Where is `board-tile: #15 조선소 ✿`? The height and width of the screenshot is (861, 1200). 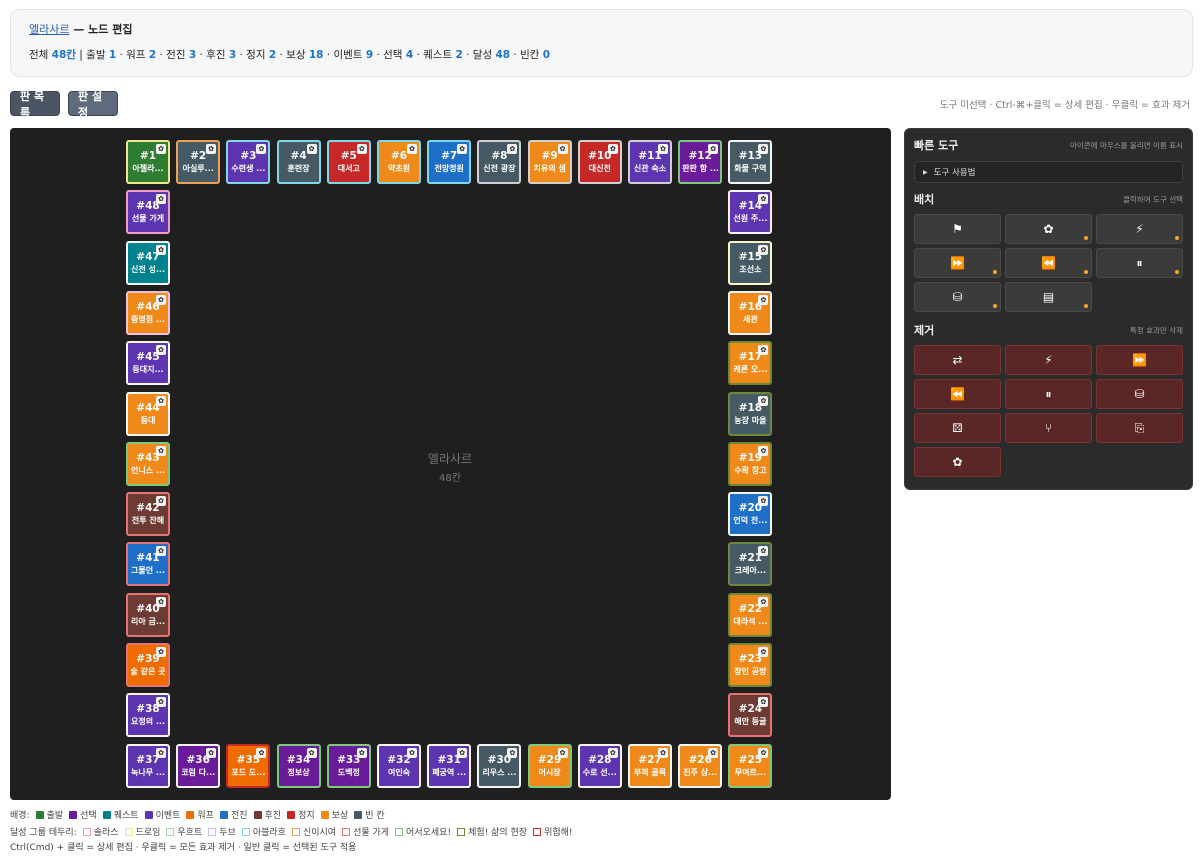
board-tile: #15 조선소 ✿ is located at coordinates (750, 262).